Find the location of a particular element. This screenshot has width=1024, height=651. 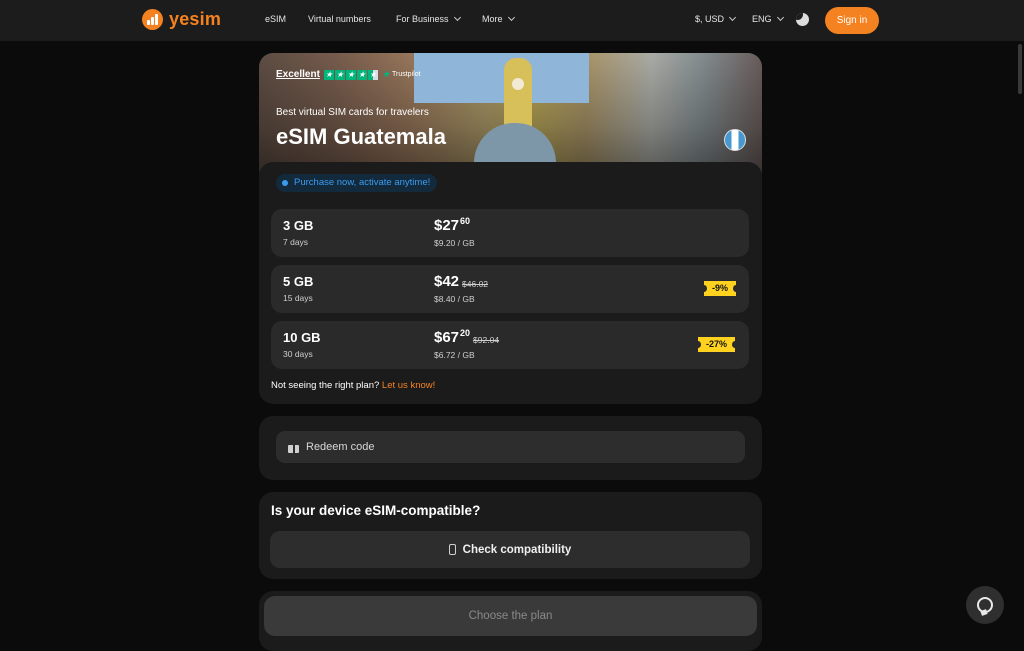

old-price: $46.02 is located at coordinates (475, 284).